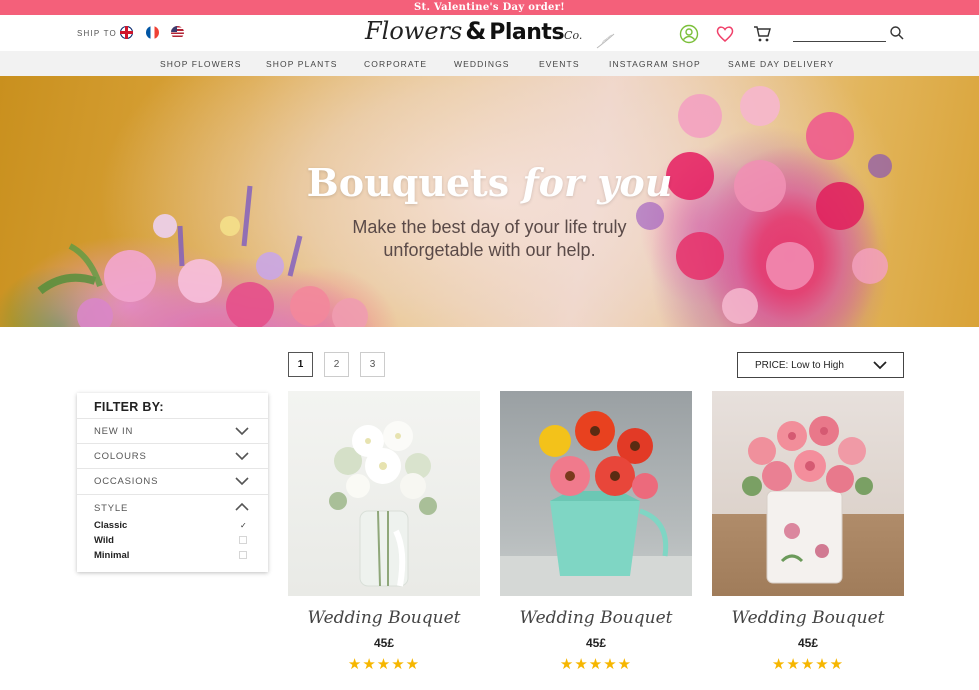  Describe the element at coordinates (97, 33) in the screenshot. I see `ship-to-label: SHIP TO` at that location.